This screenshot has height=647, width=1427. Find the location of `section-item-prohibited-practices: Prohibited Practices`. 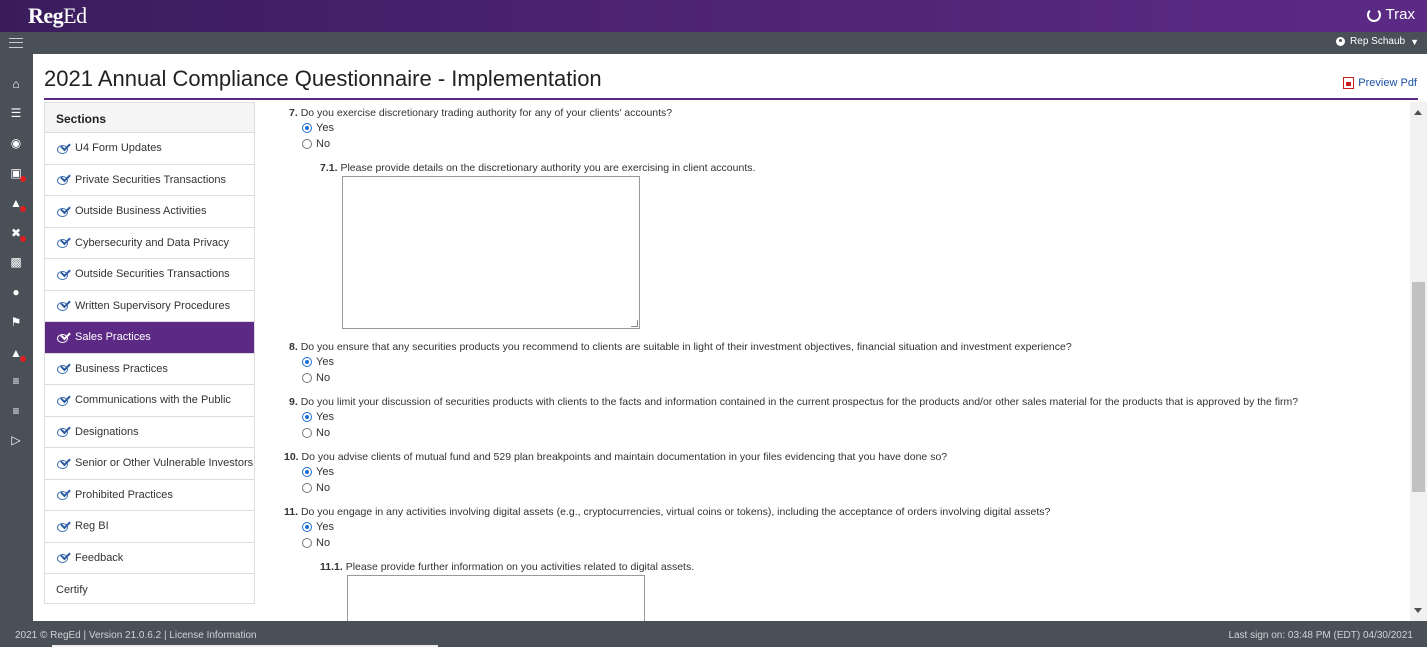

section-item-prohibited-practices: Prohibited Practices is located at coordinates (149, 495).